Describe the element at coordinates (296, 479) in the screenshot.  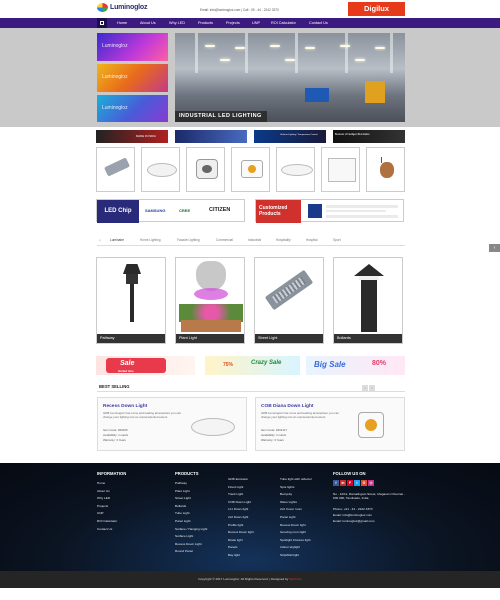
I see `footer-product-link: Tube light with reflector` at that location.